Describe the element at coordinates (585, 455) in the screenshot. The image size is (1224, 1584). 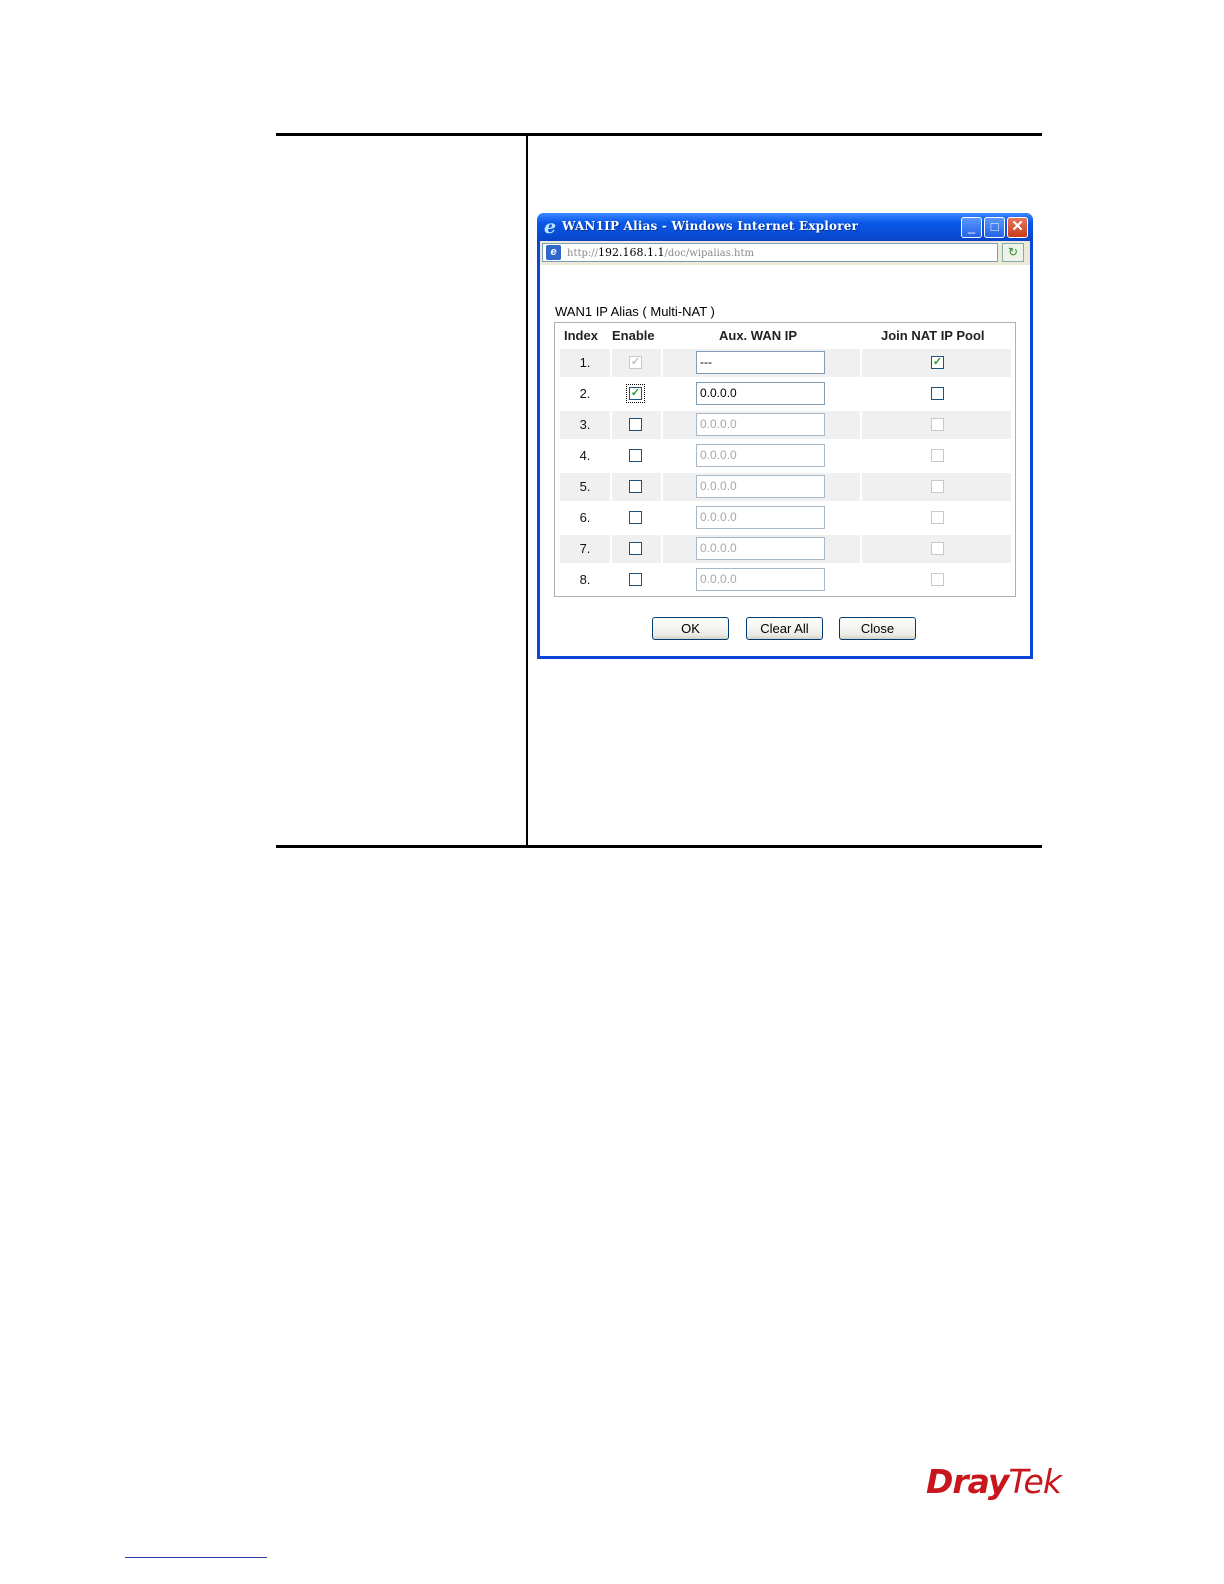
I see `row-index: 4.` at that location.